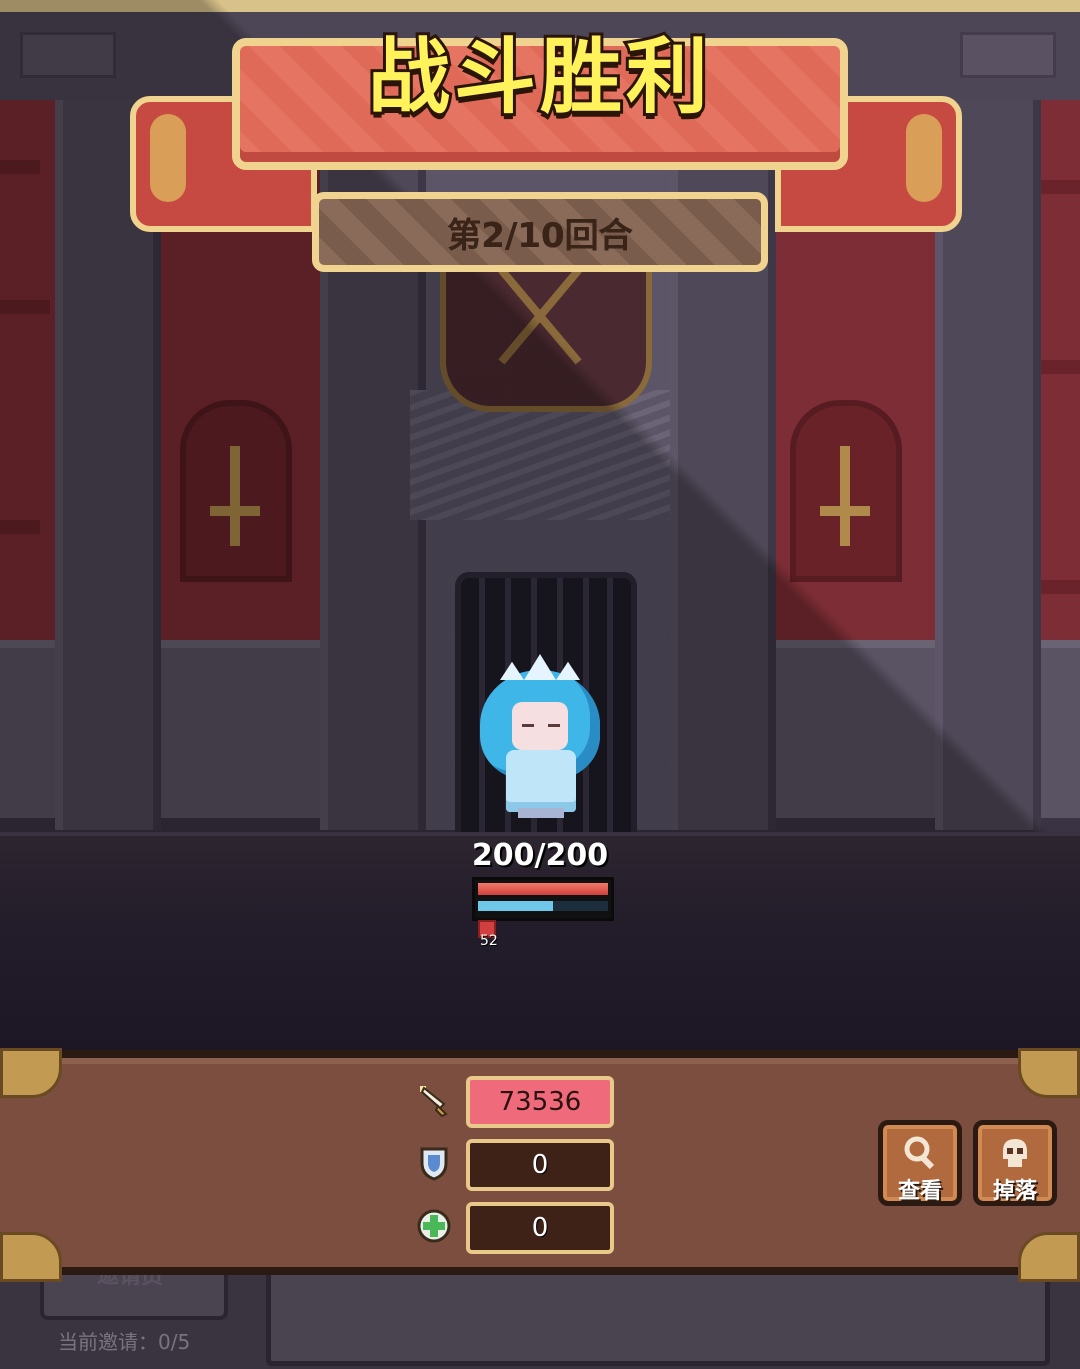 The height and width of the screenshot is (1369, 1080). I want to click on mana-bar-track, so click(543, 906).